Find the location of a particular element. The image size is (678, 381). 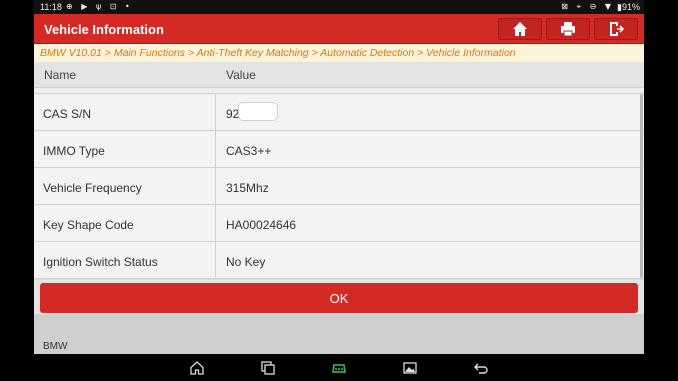

table-row: Key Shape Code HA00024646 is located at coordinates (339, 223).